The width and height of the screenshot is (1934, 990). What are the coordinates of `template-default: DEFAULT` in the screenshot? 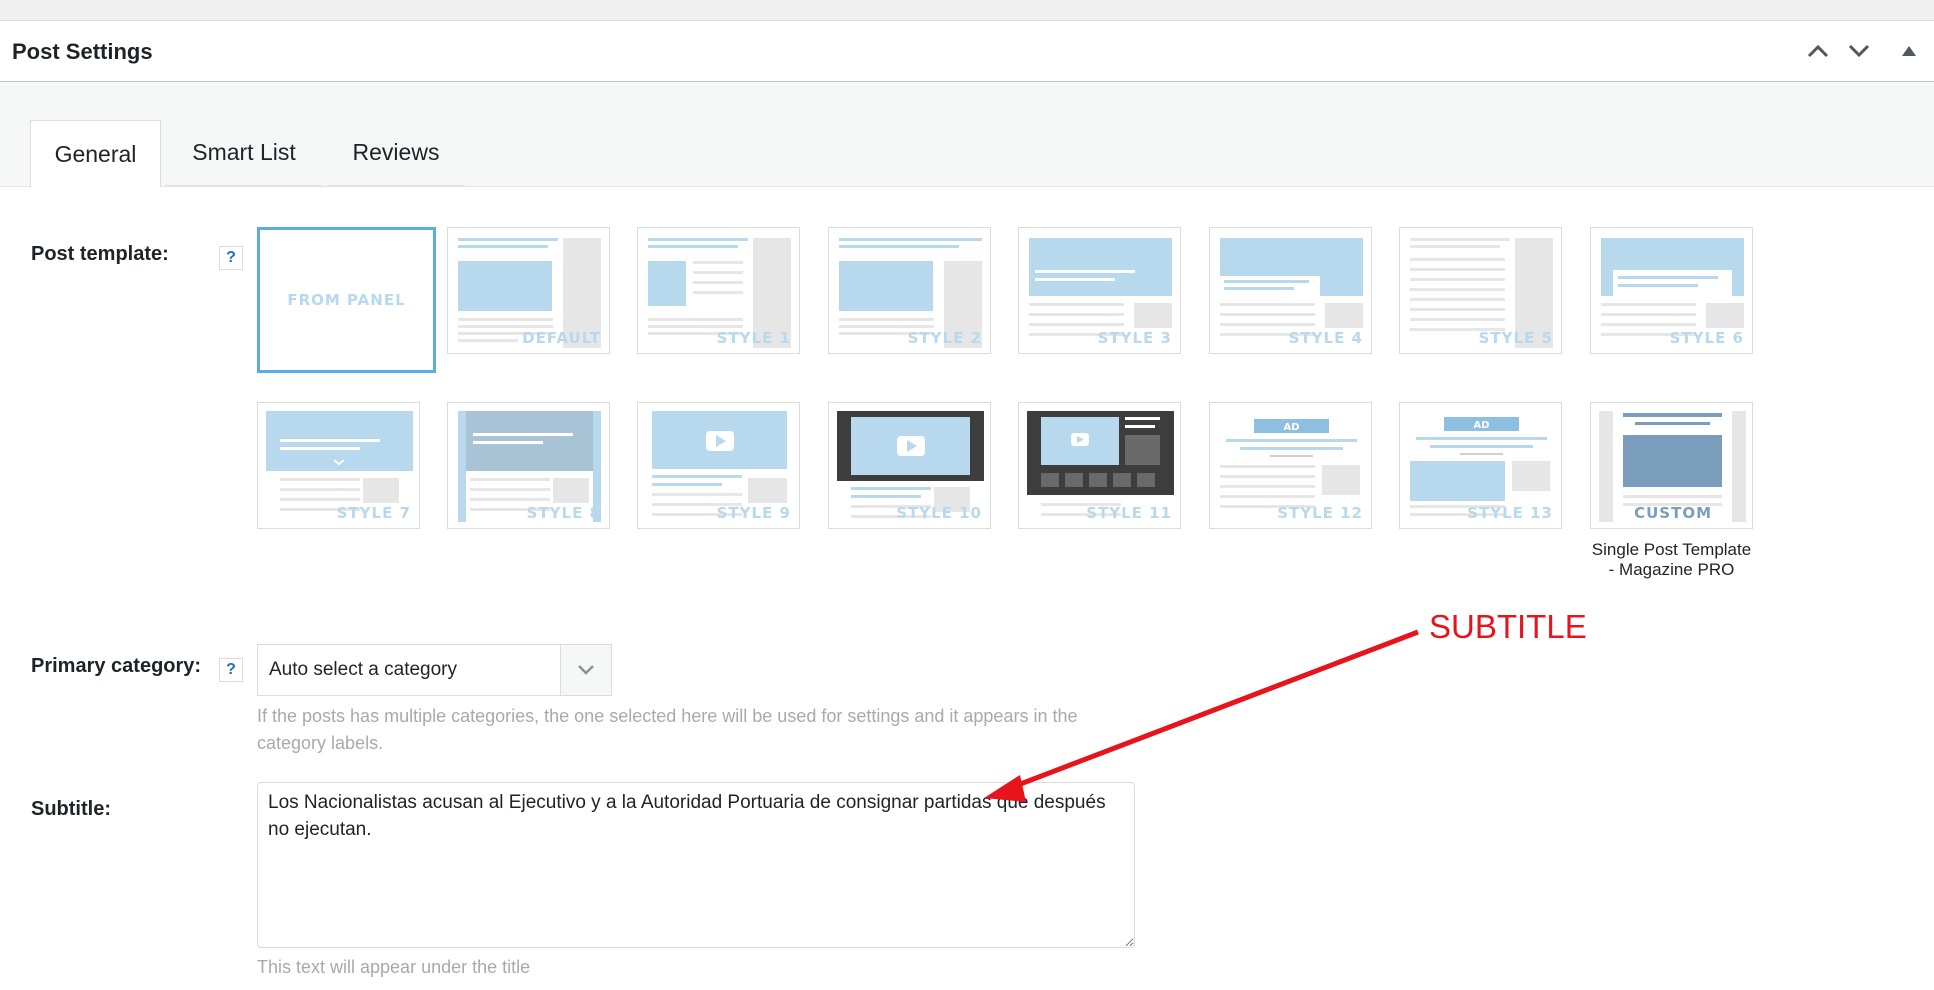 It's located at (528, 290).